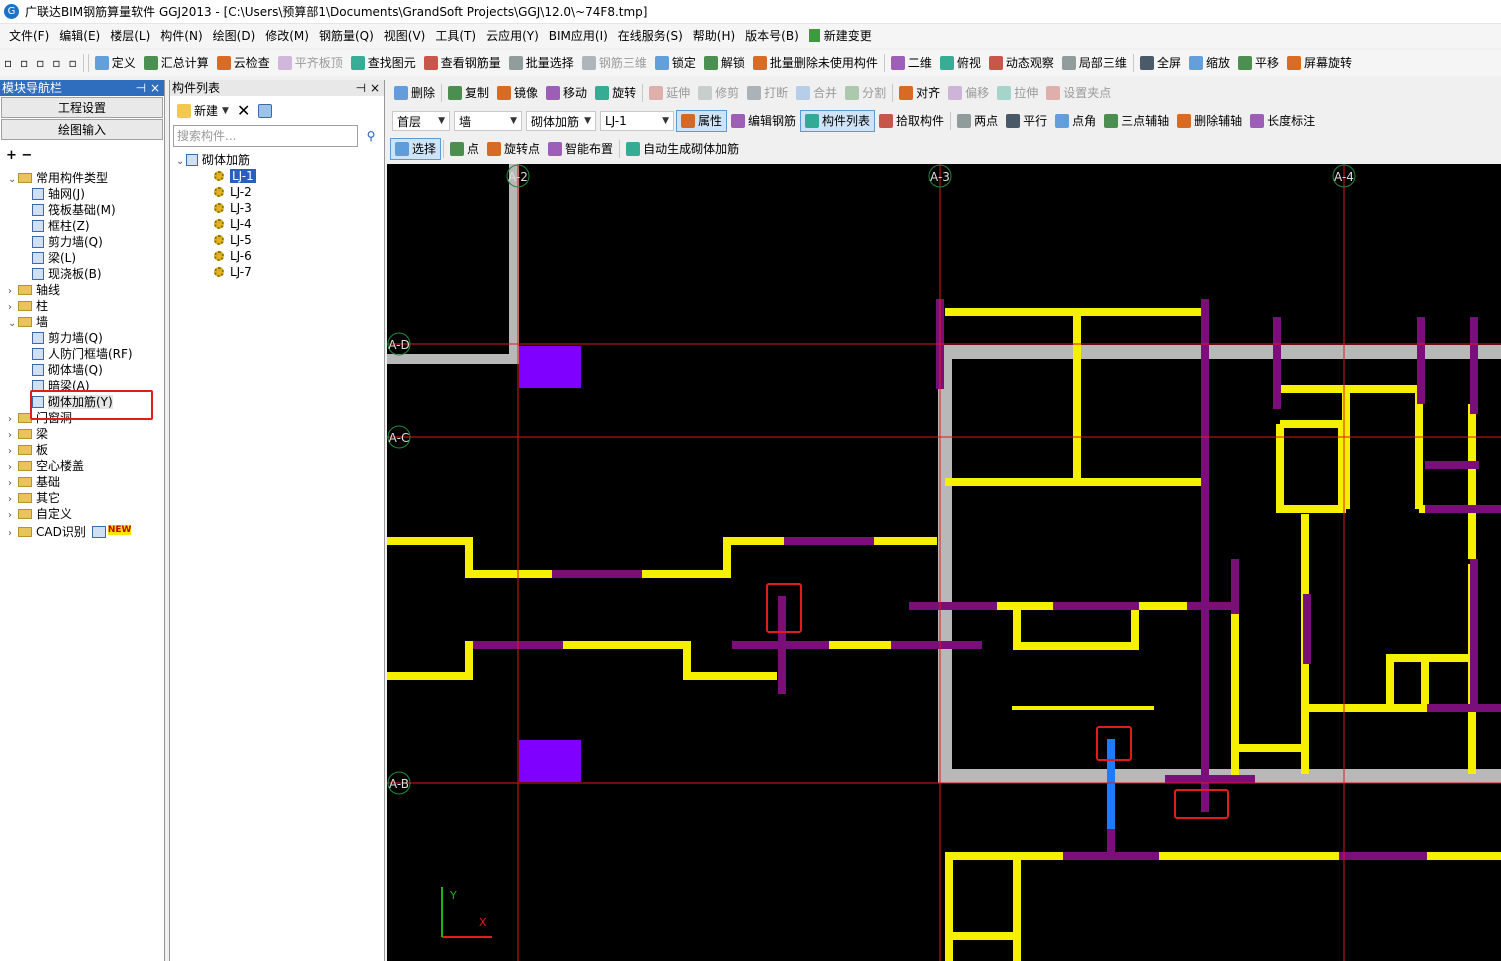 The image size is (1501, 961). What do you see at coordinates (816, 93) in the screenshot?
I see `toolbar2-button-8: 合并` at bounding box center [816, 93].